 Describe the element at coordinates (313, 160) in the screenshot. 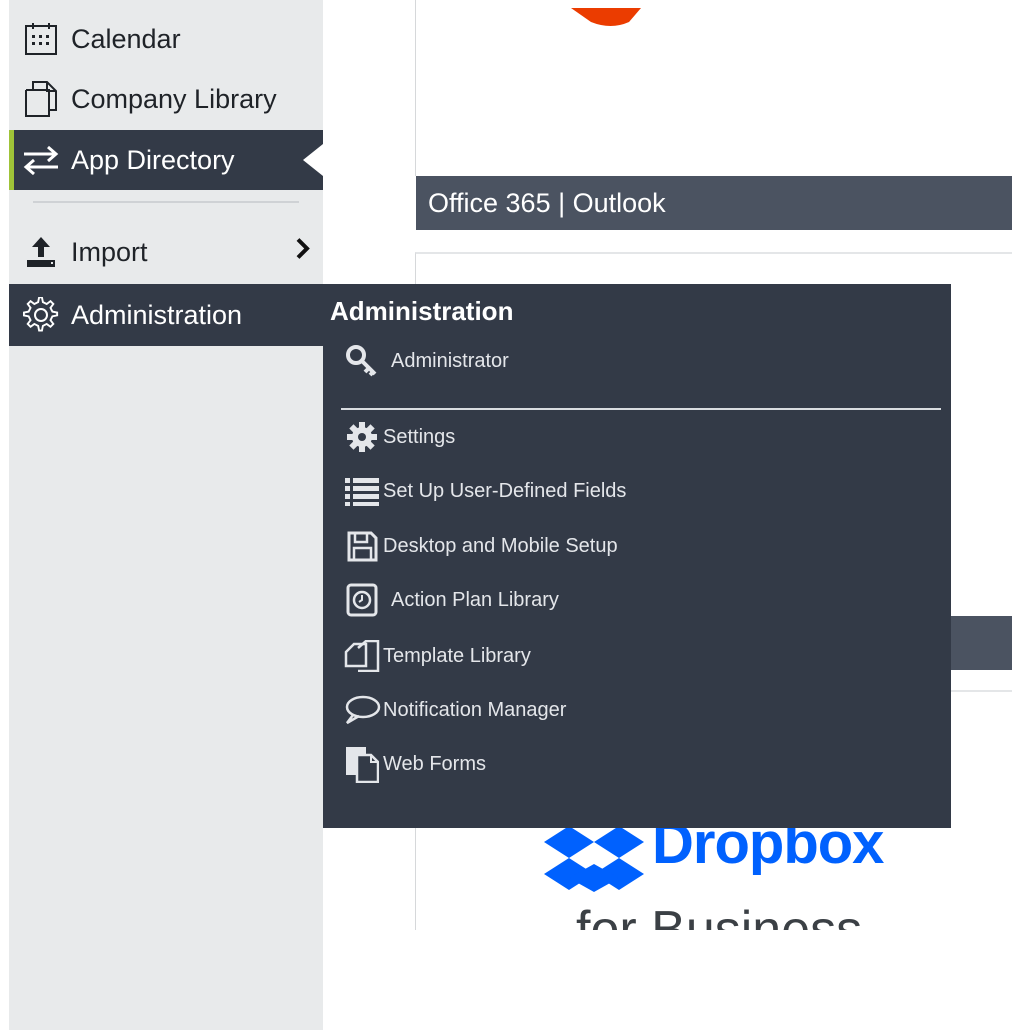

I see `selection-notch` at that location.